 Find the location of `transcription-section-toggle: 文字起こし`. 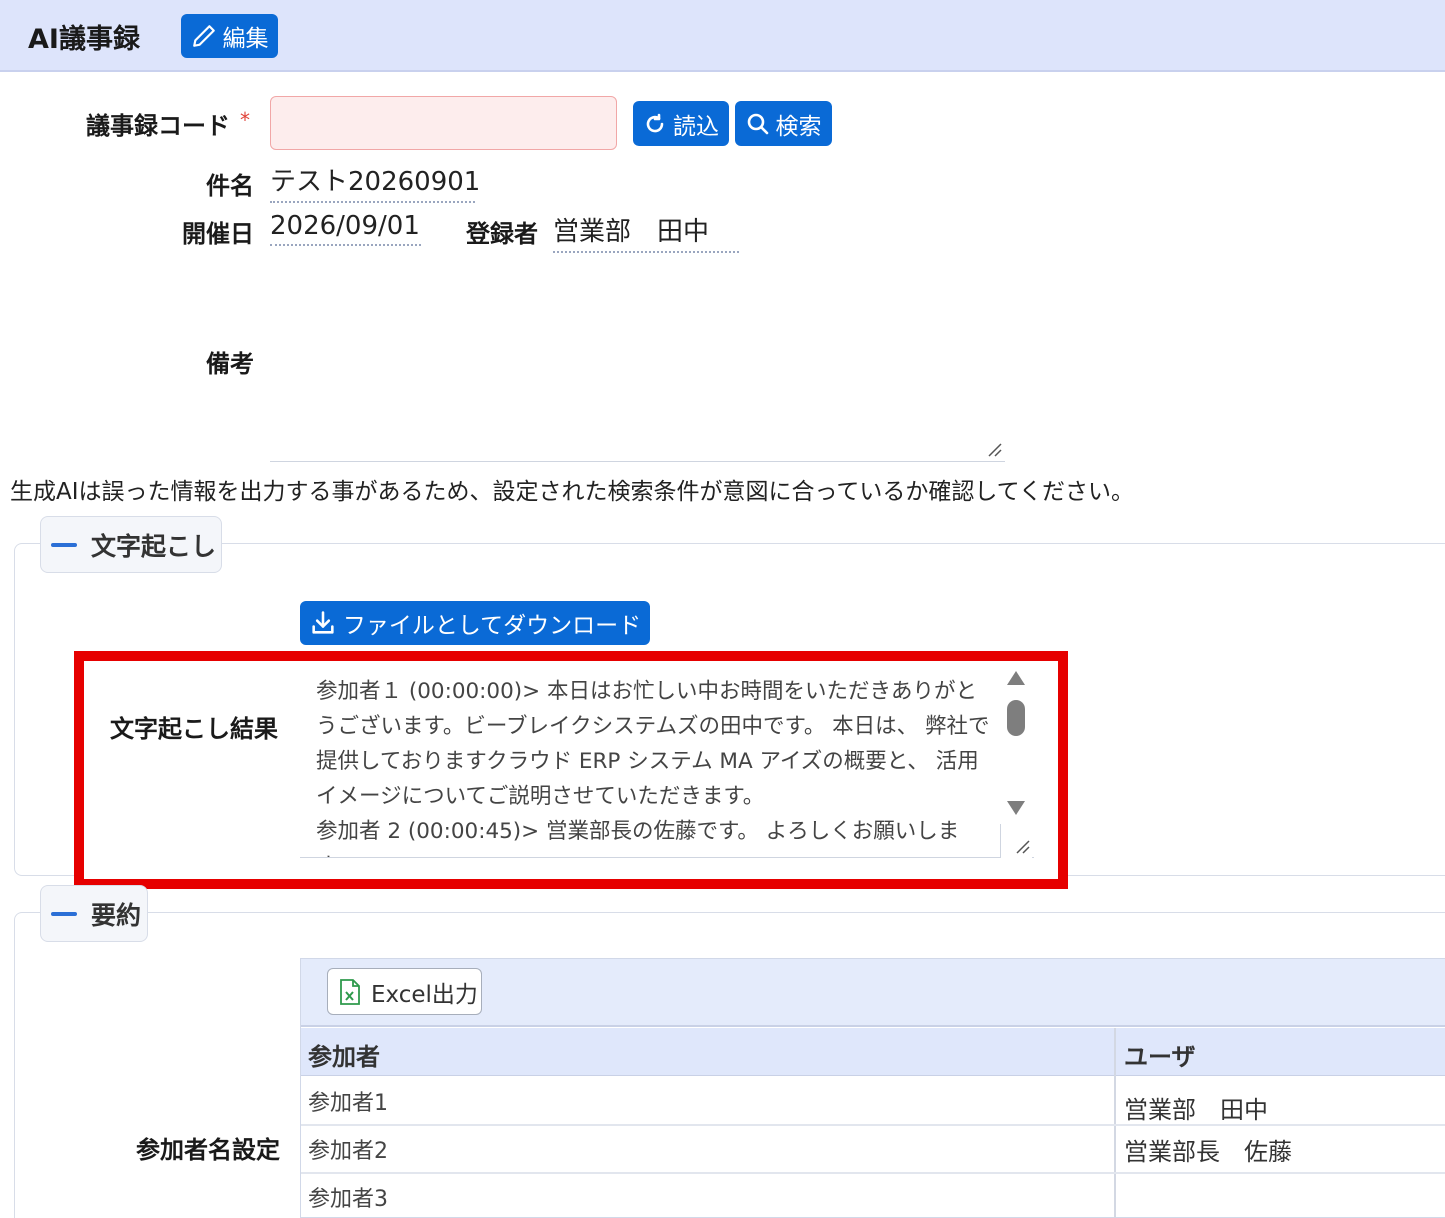

transcription-section-toggle: 文字起こし is located at coordinates (131, 544).